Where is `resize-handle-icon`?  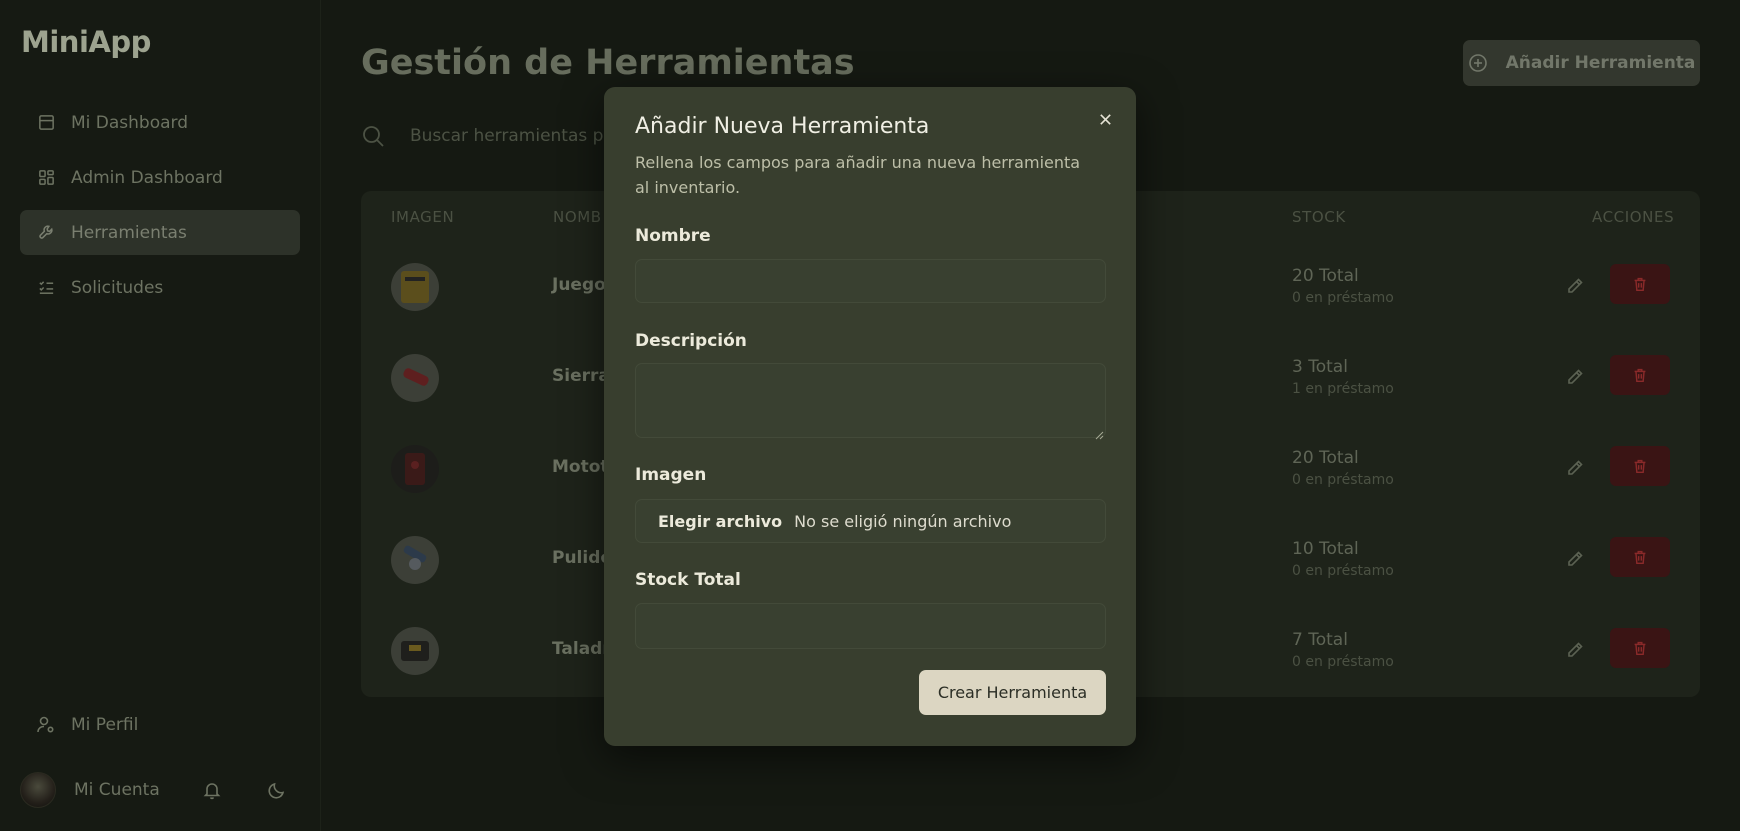
resize-handle-icon is located at coordinates (1099, 432).